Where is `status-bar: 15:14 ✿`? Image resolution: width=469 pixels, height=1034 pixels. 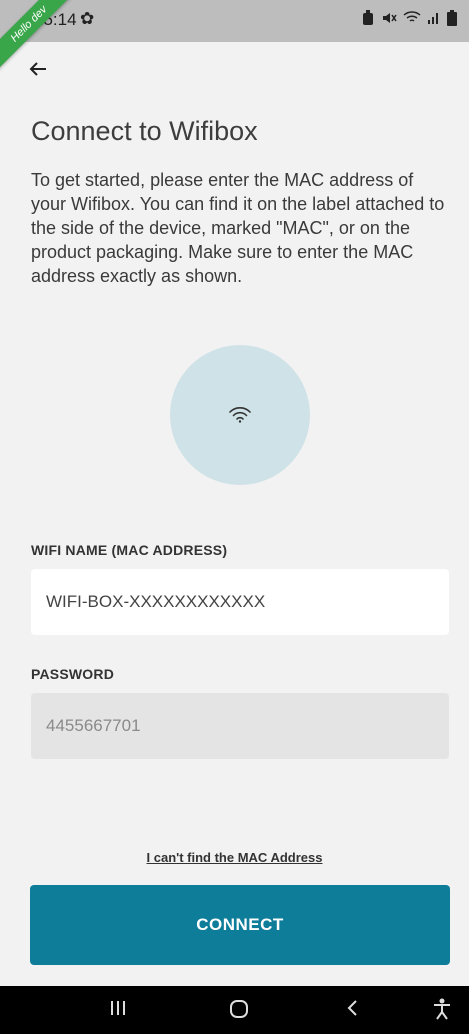
status-bar: 15:14 ✿ is located at coordinates (234, 21).